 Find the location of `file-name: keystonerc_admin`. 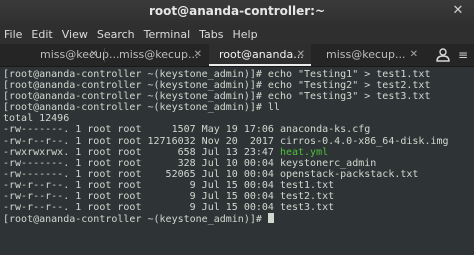

file-name: keystonerc_admin is located at coordinates (328, 163).